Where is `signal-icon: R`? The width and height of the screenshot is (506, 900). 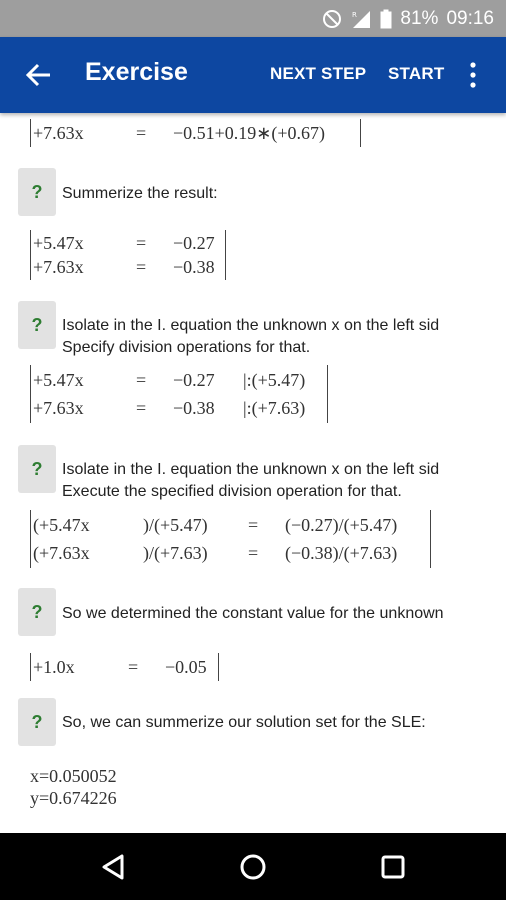
signal-icon: R is located at coordinates (361, 19).